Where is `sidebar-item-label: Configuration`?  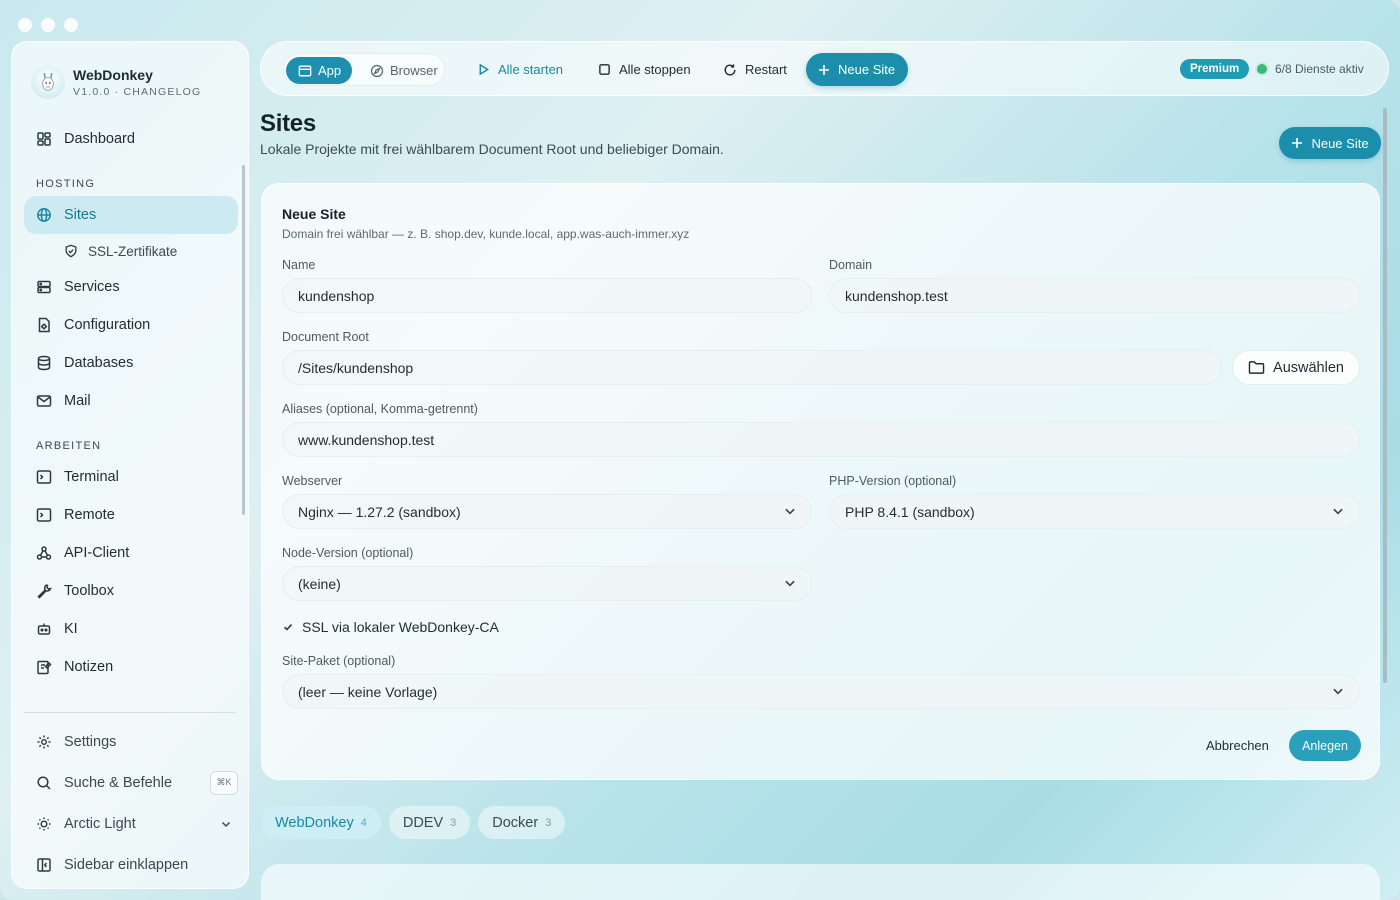 sidebar-item-label: Configuration is located at coordinates (107, 325).